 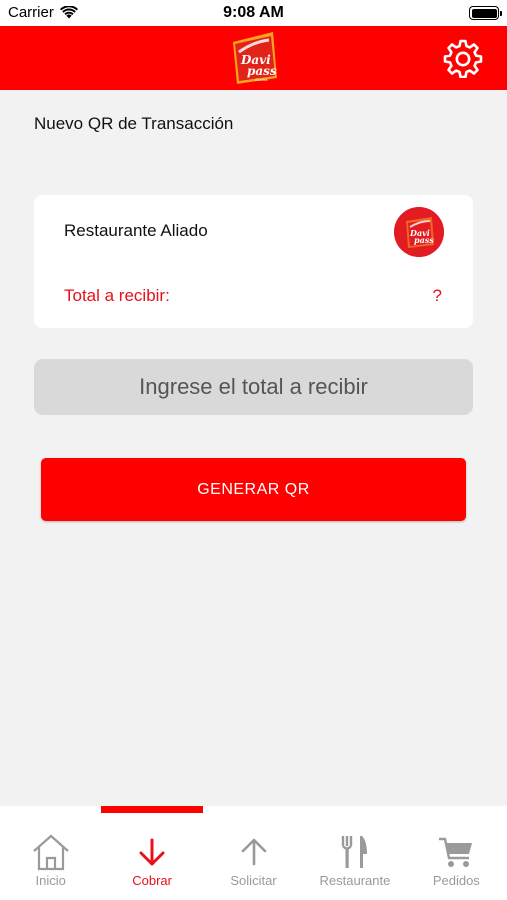 I want to click on tab-restaurante: Restaurante, so click(x=354, y=853).